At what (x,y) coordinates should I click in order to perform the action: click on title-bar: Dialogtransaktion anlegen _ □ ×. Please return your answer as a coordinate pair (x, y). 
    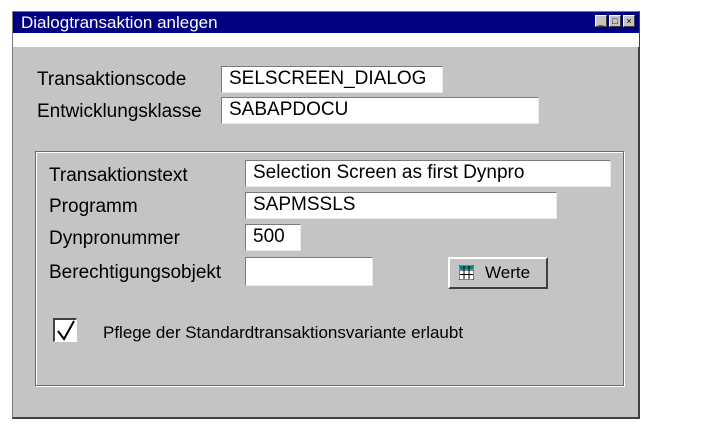
    Looking at the image, I should click on (326, 22).